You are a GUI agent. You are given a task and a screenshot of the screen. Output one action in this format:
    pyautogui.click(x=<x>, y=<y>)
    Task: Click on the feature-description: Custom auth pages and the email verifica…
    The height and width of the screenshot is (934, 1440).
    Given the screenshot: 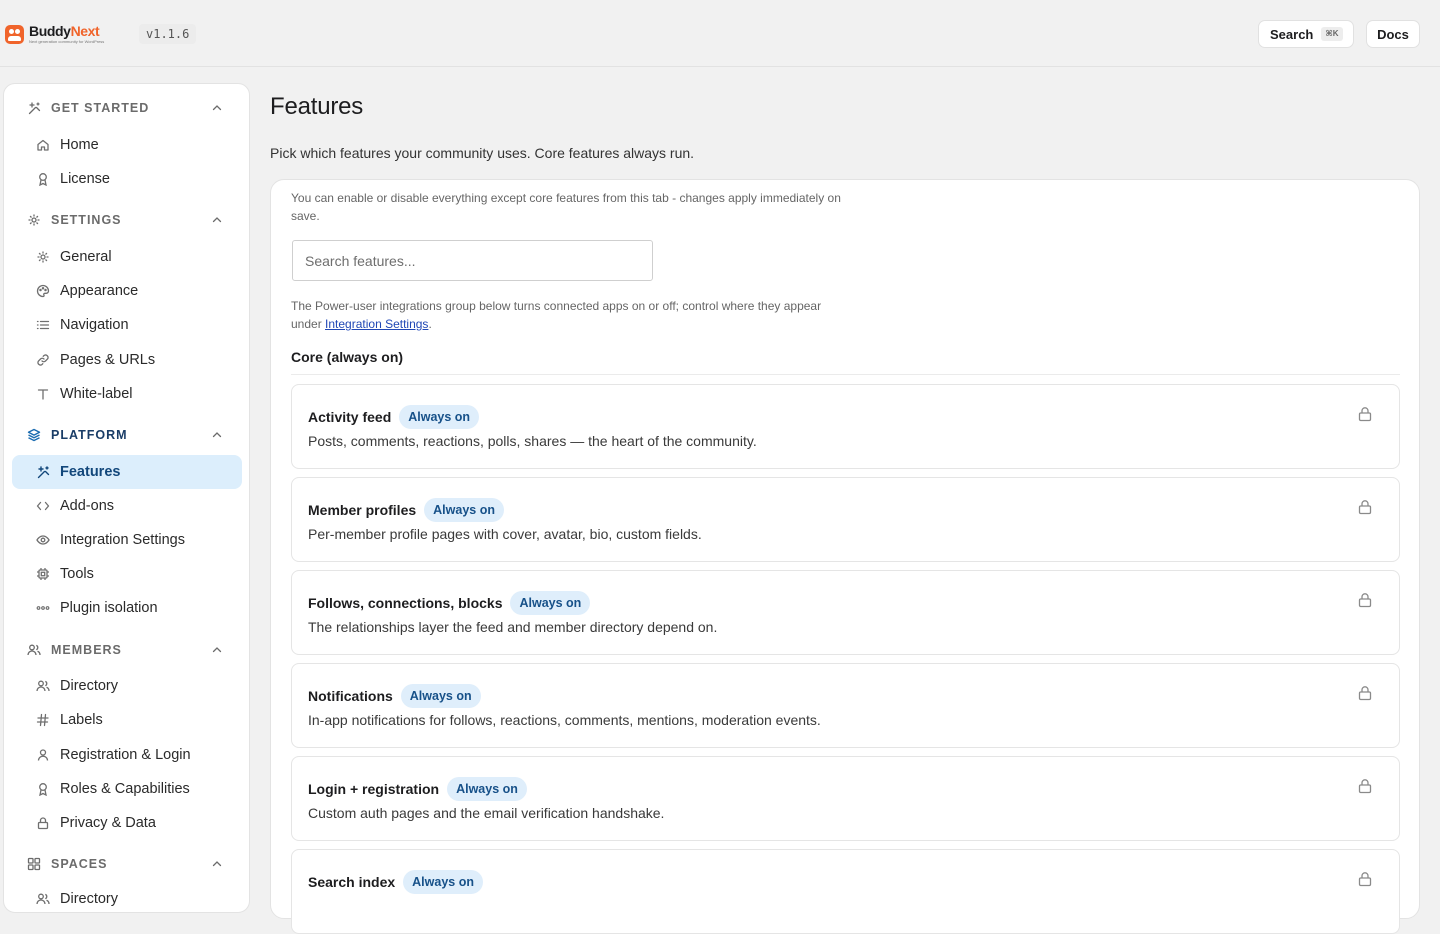 What is the action you would take?
    pyautogui.click(x=486, y=813)
    